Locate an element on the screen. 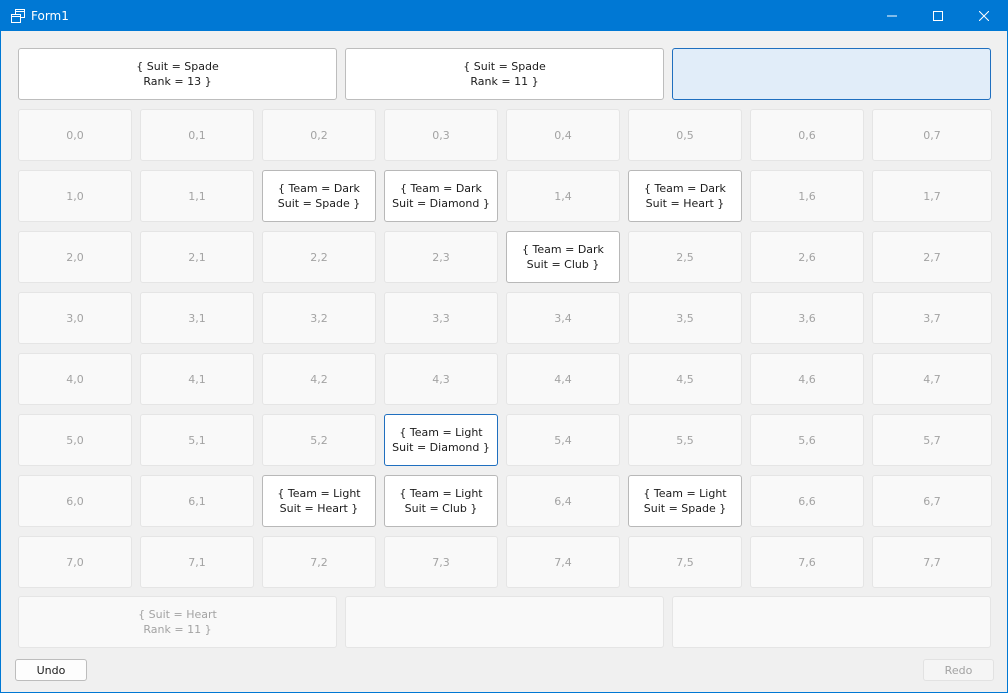  board-cell-0-4: 0,4 is located at coordinates (563, 135).